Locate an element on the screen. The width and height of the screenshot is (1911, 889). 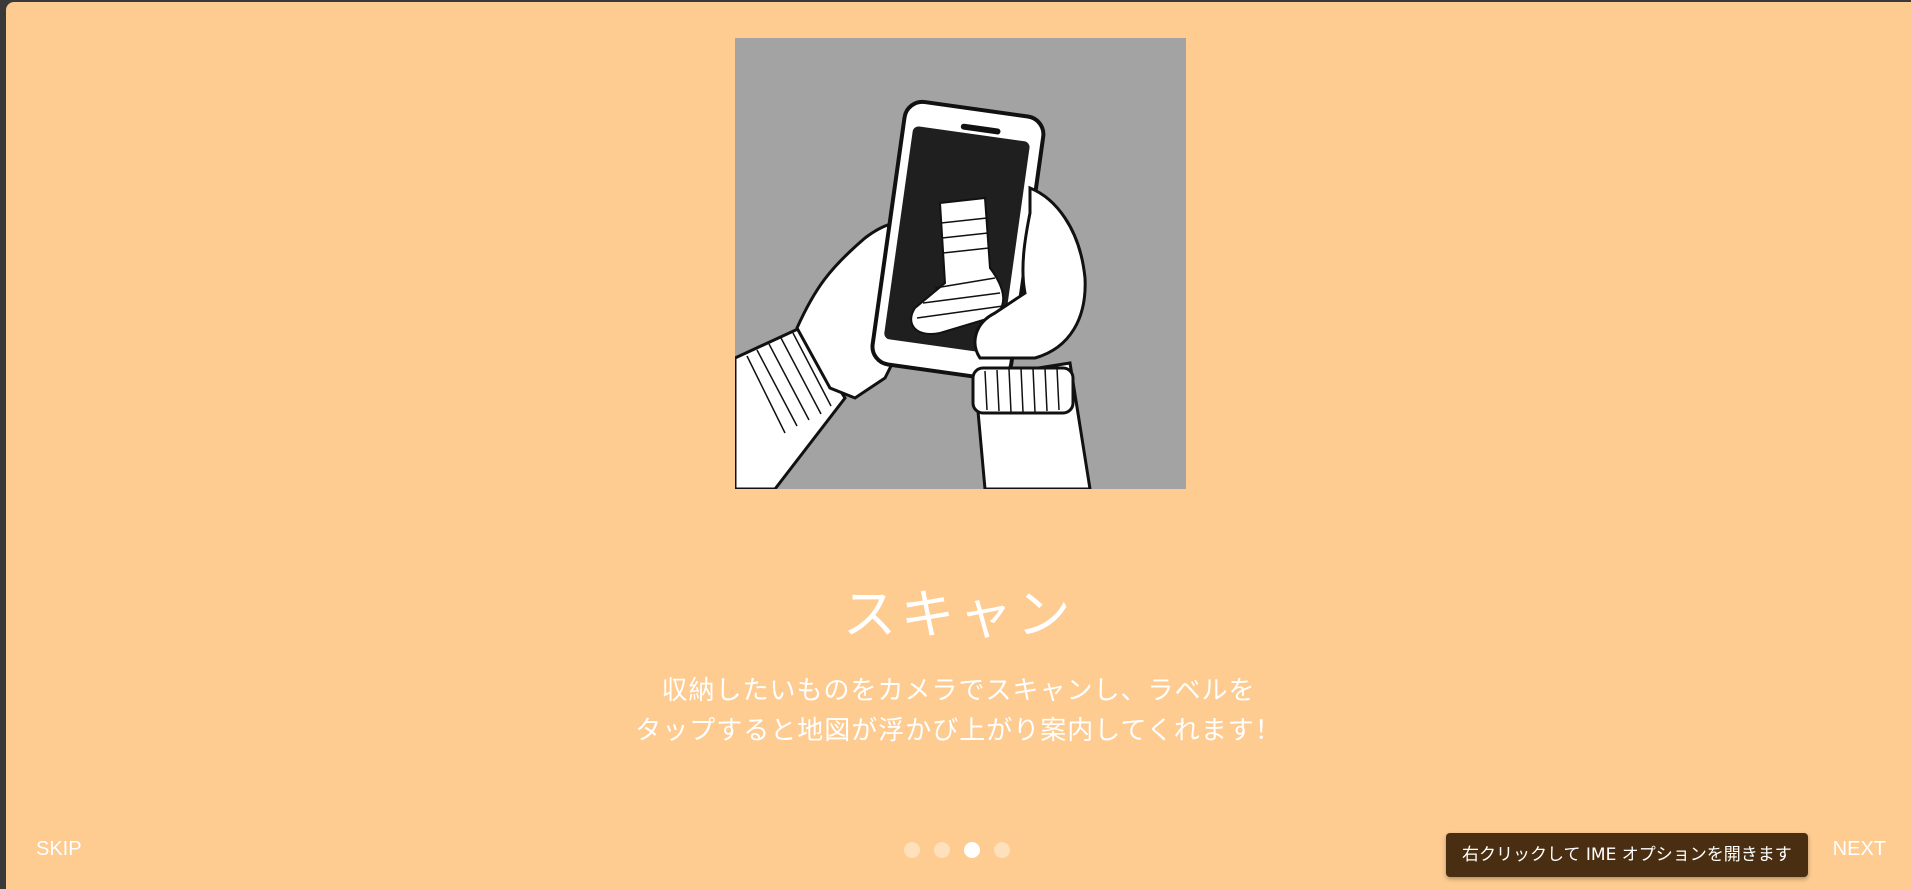
description-line-1: 収納したいものをカメラでスキャンし、ラベルを is located at coordinates (958, 691).